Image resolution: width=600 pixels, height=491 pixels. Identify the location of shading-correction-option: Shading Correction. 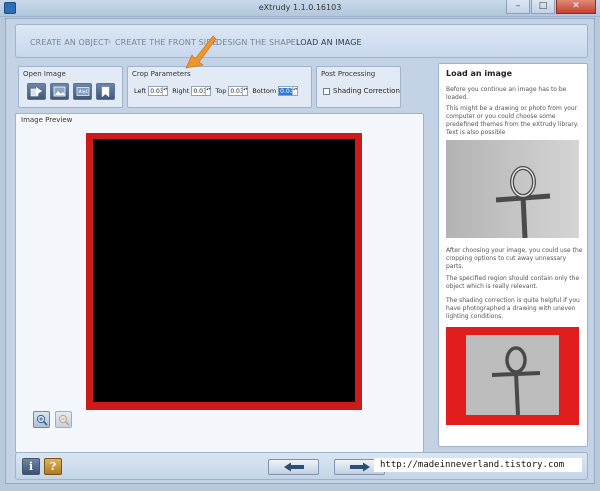
(361, 91).